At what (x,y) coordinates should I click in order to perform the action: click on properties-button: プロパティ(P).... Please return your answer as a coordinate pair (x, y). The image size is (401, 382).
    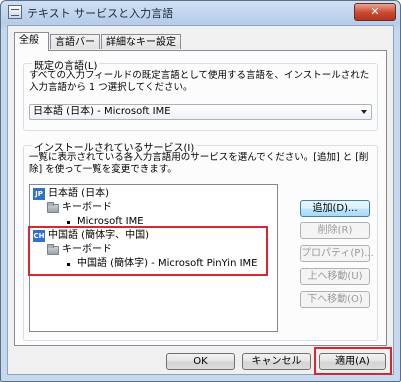
    Looking at the image, I should click on (337, 253).